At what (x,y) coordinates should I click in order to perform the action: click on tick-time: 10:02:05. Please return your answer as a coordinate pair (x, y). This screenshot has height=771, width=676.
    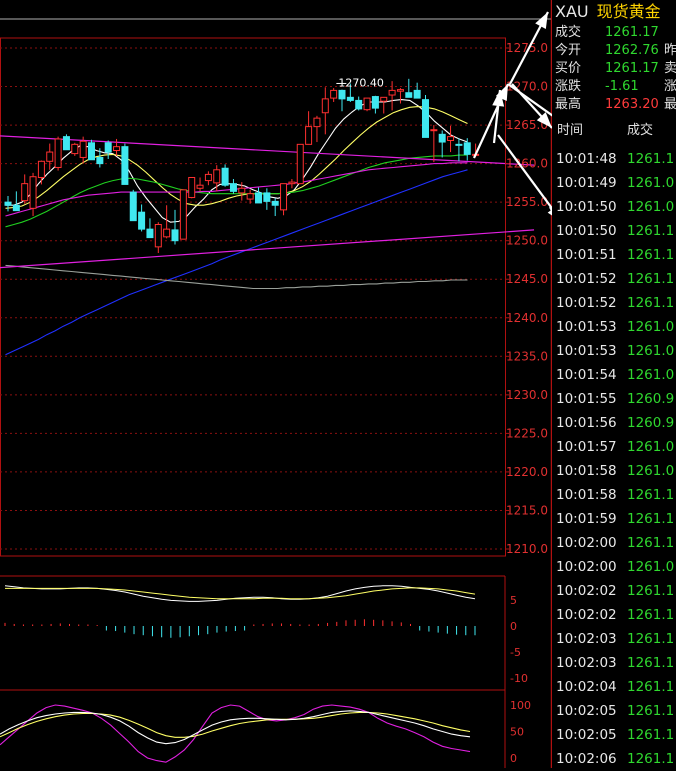
    Looking at the image, I should click on (586, 711).